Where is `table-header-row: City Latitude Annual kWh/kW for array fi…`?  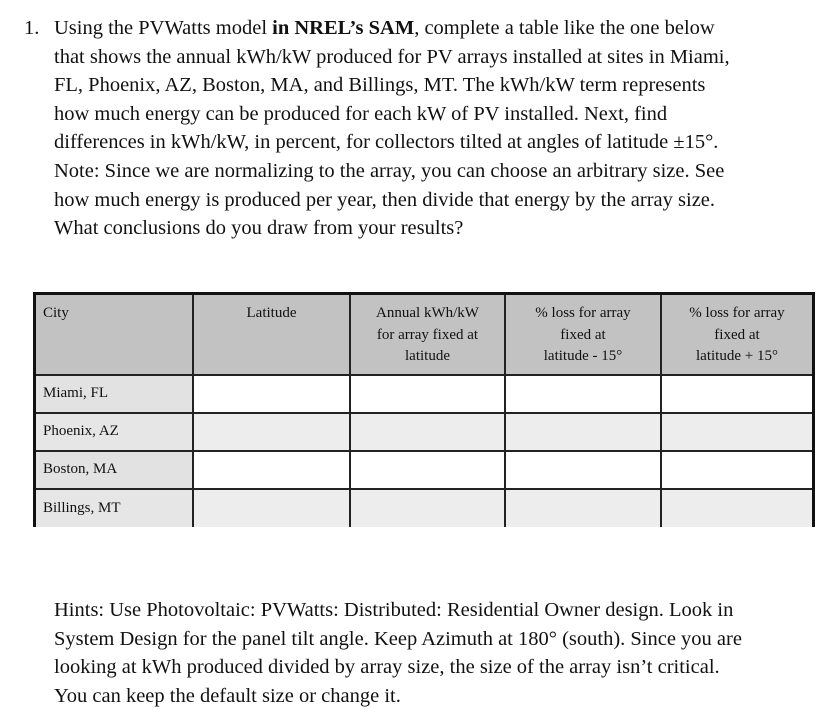 table-header-row: City Latitude Annual kWh/kW for array fi… is located at coordinates (424, 335).